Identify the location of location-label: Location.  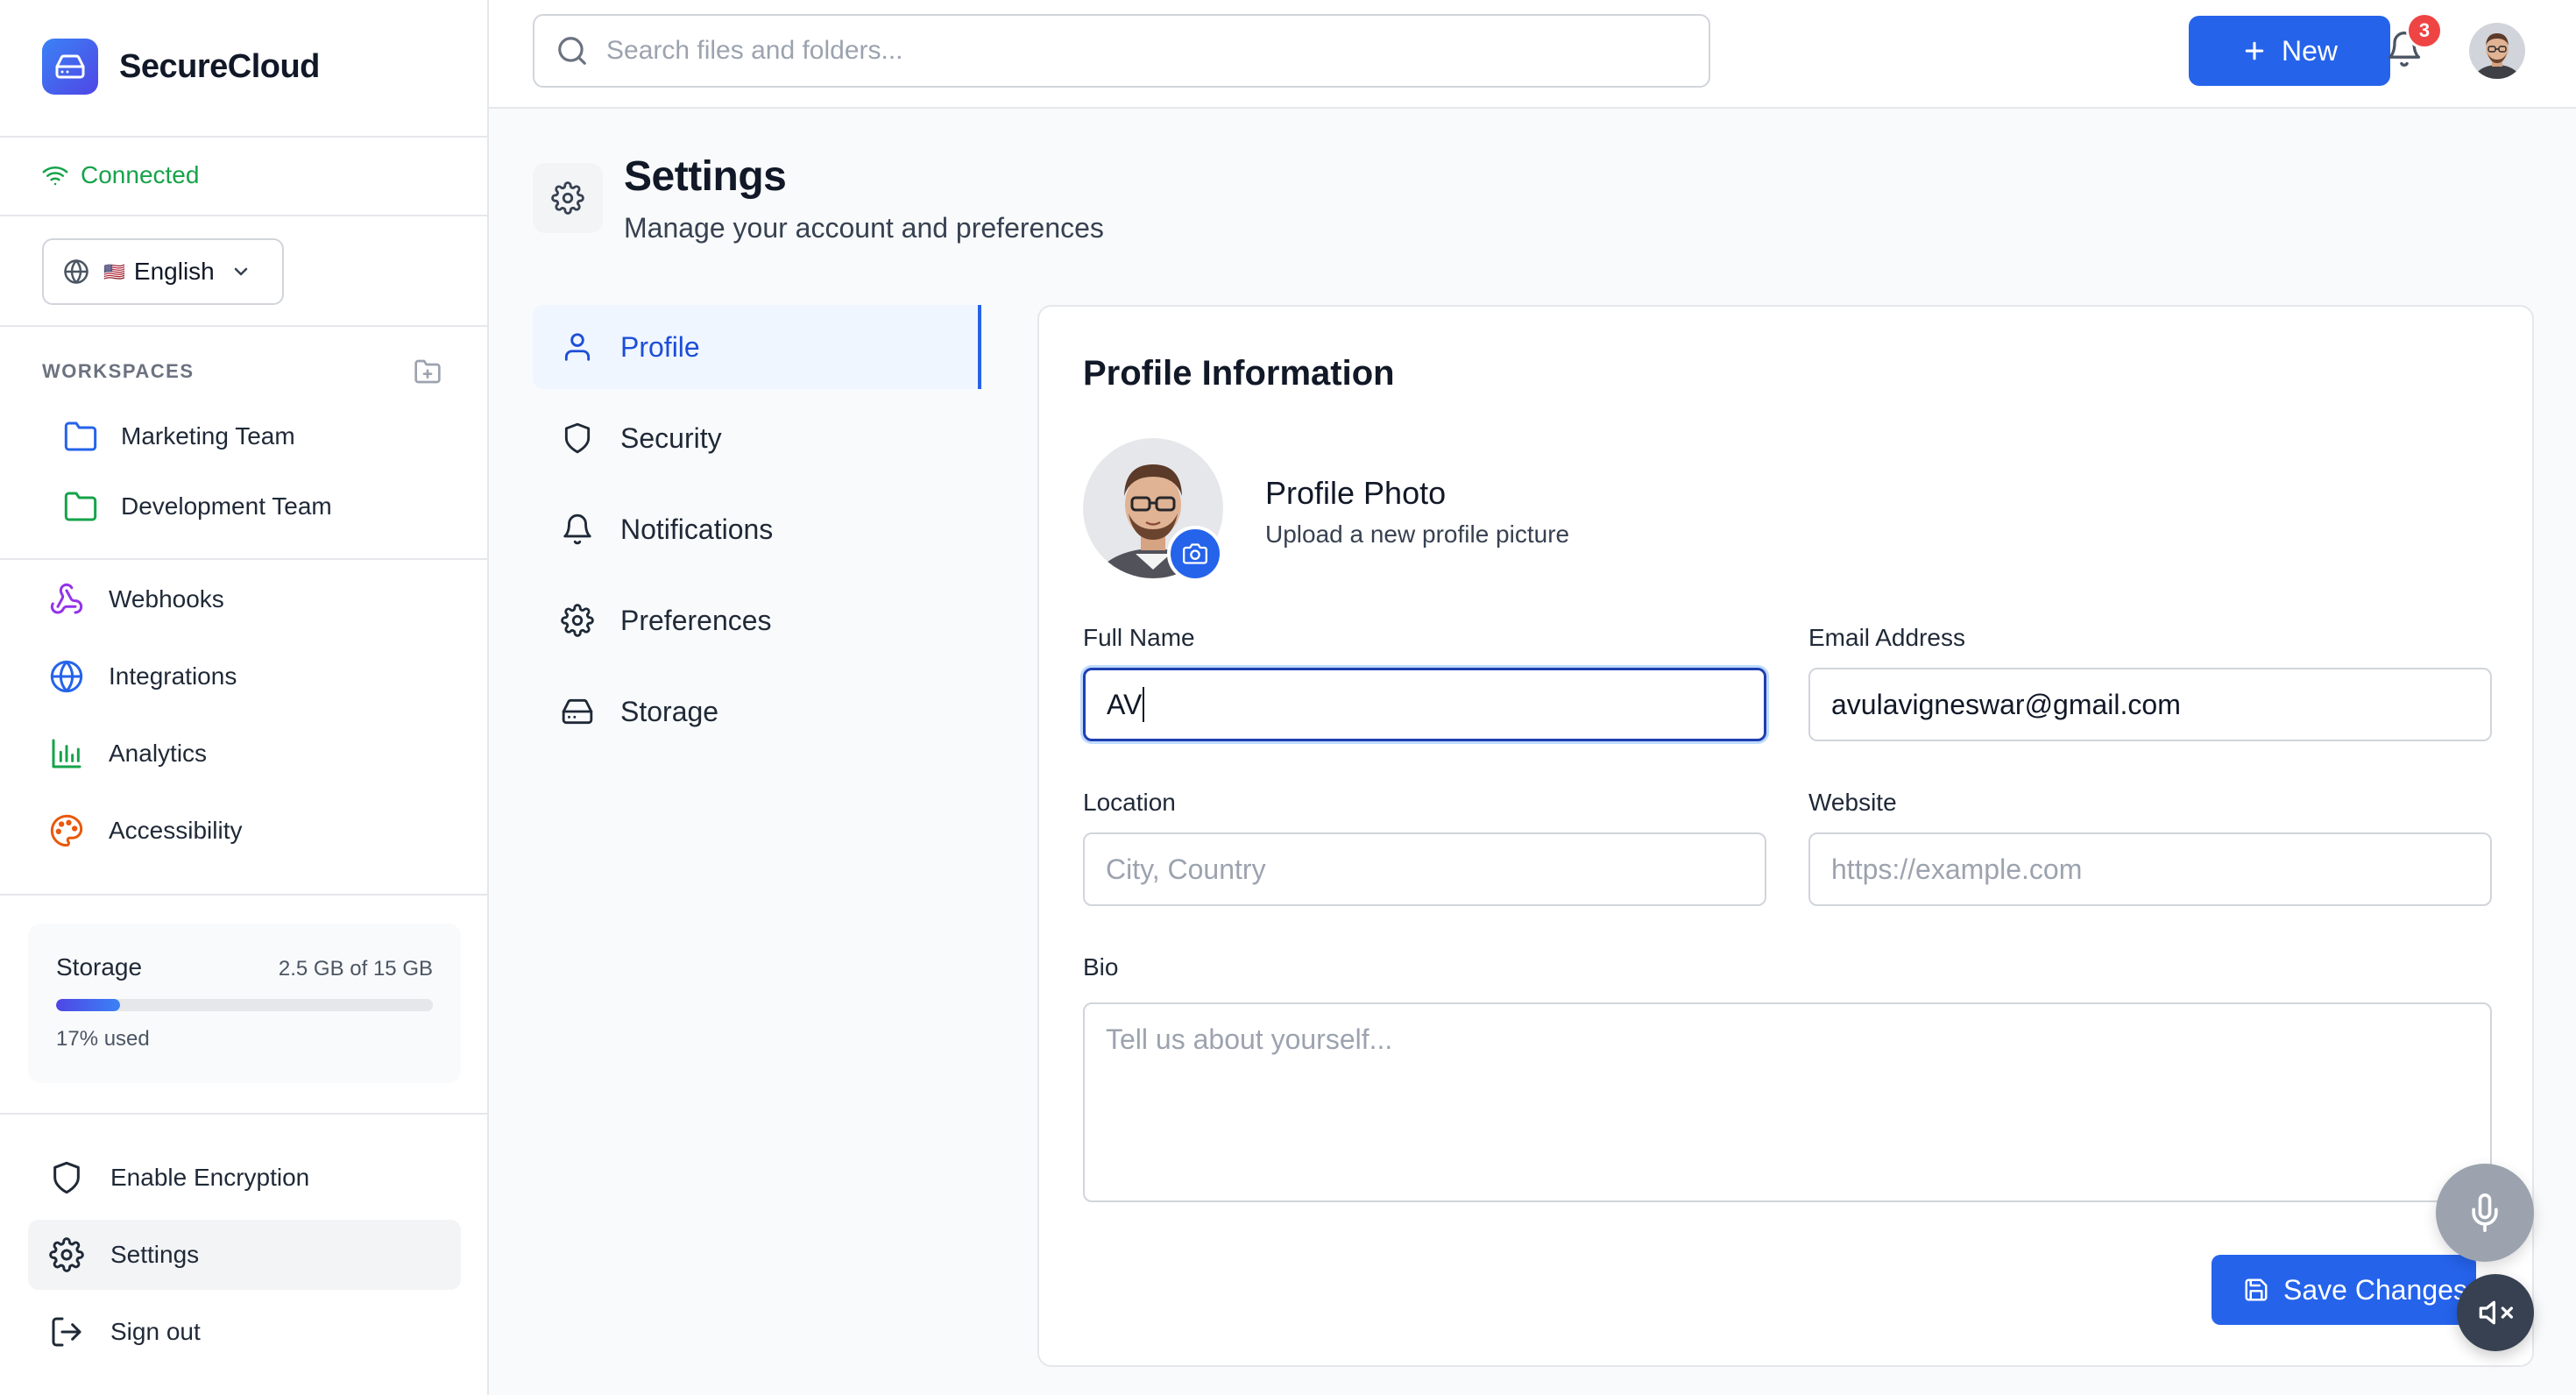
(1129, 802).